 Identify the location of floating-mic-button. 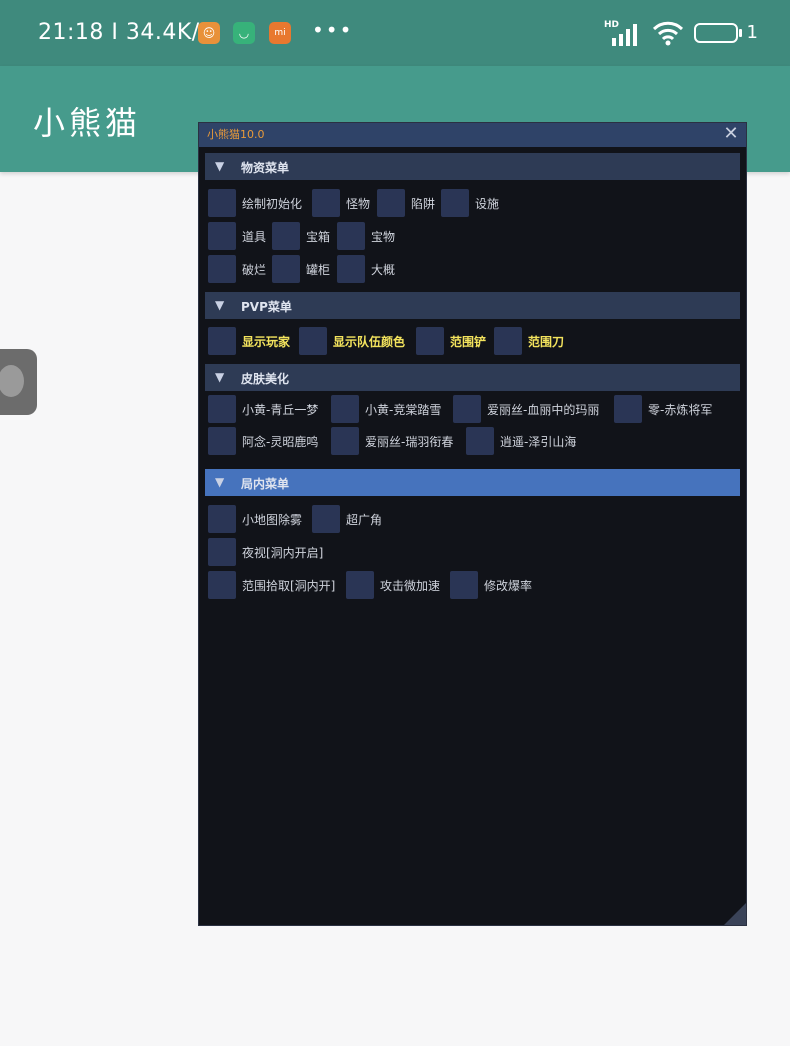
(18, 382).